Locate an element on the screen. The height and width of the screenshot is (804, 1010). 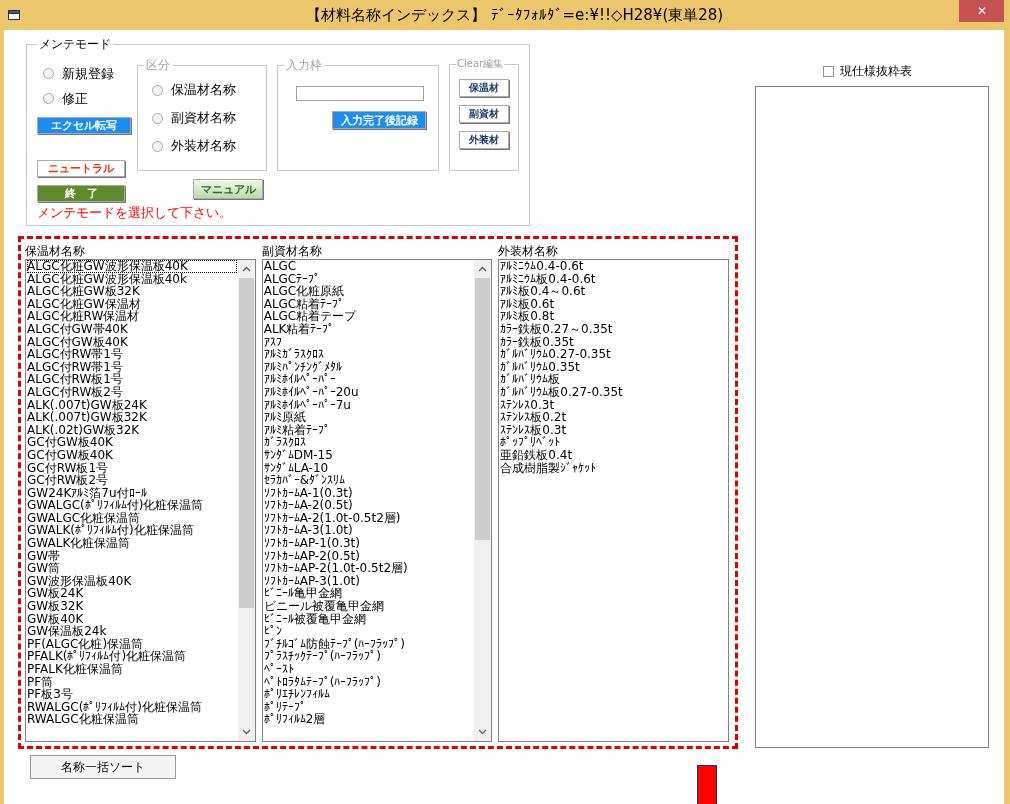
list-item: GW板32K is located at coordinates (132, 606).